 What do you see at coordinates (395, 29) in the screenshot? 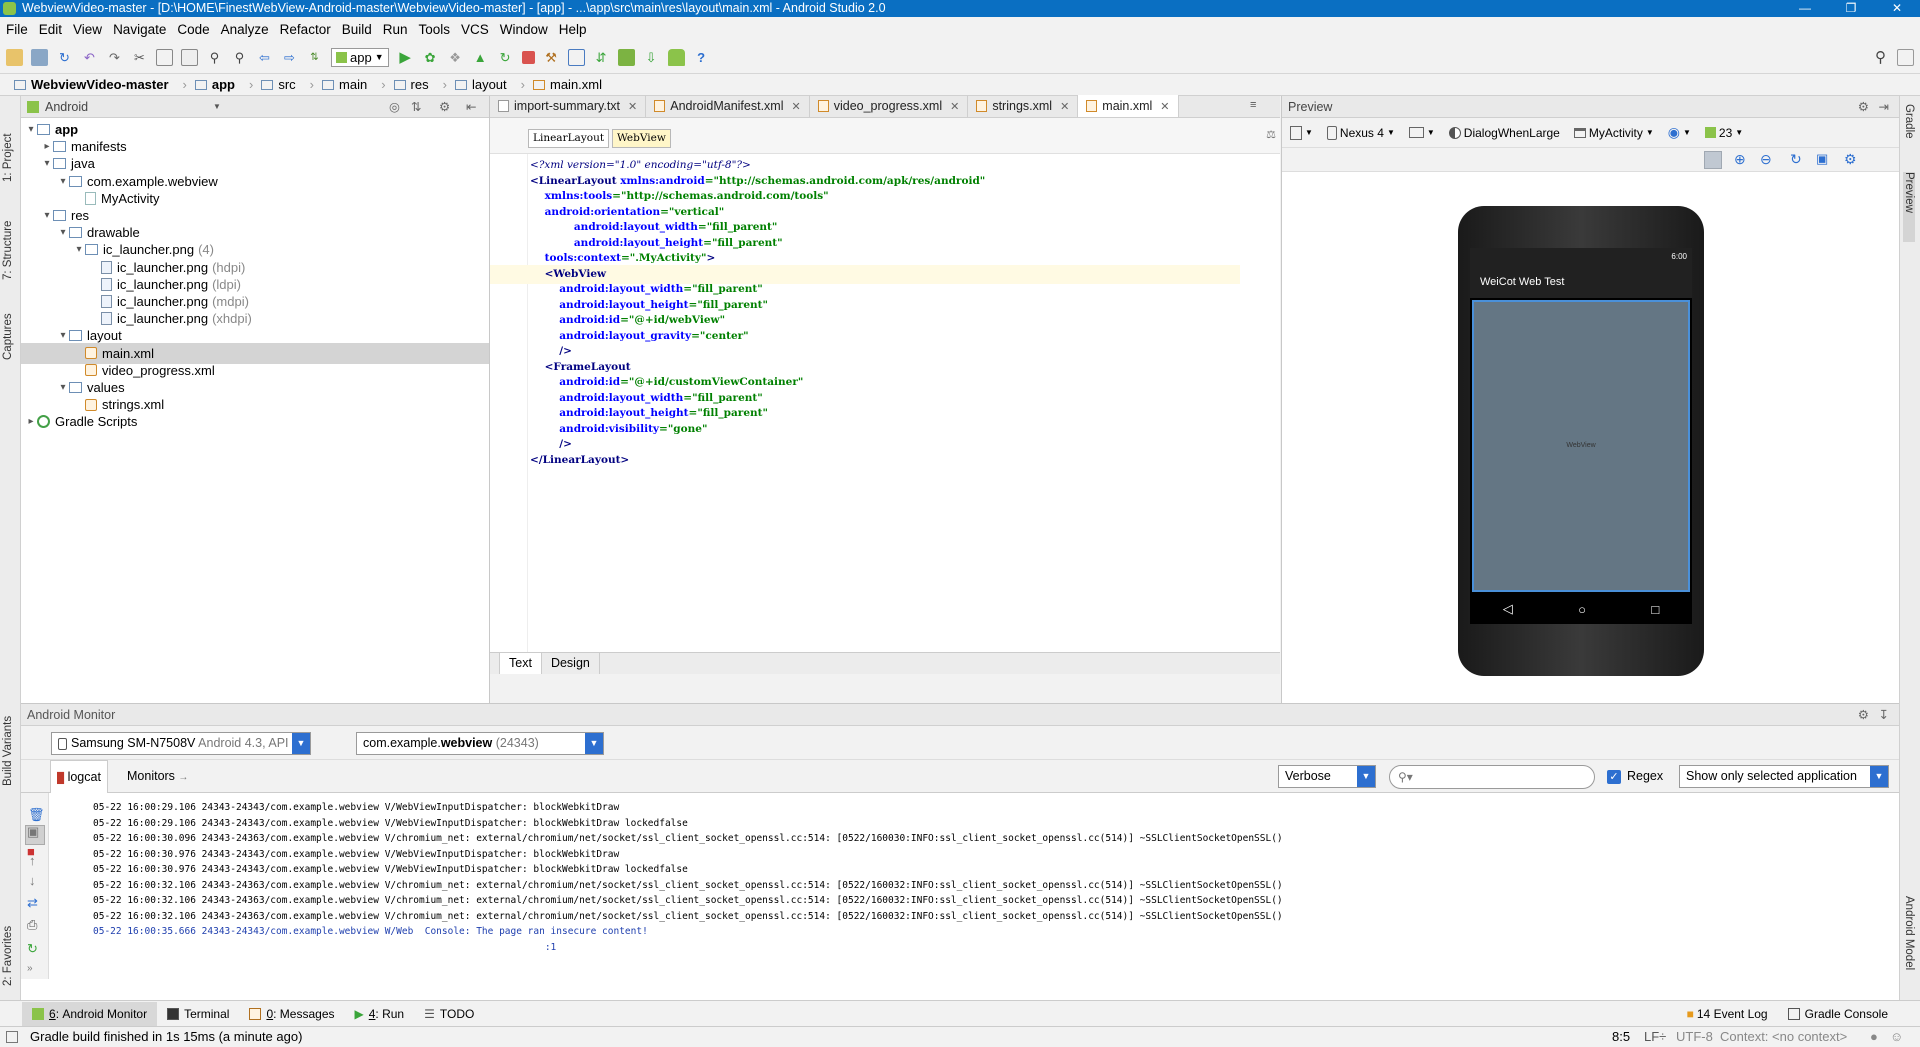
I see `menu-run: Run` at bounding box center [395, 29].